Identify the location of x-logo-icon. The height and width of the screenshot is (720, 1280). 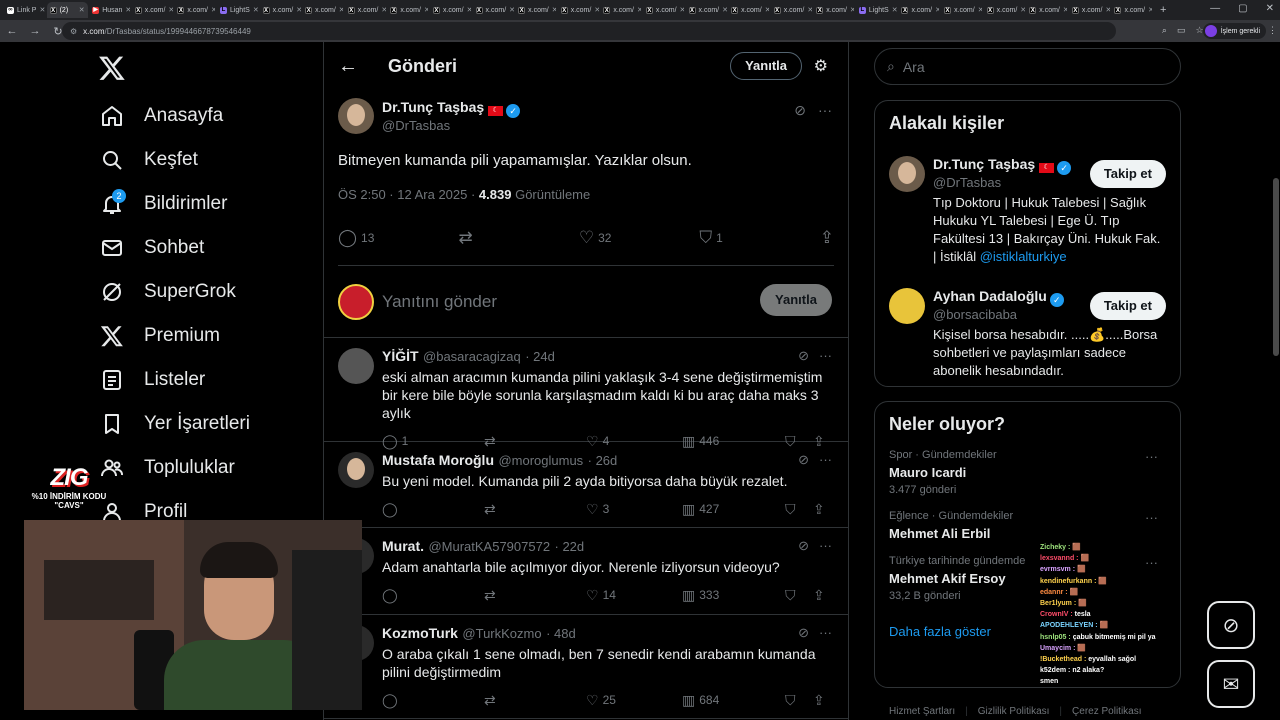
(112, 68).